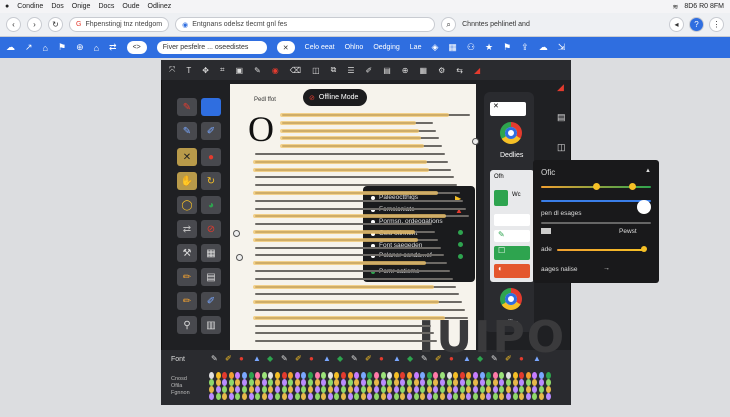  I want to click on tool-icon: ▲, so click(397, 358).